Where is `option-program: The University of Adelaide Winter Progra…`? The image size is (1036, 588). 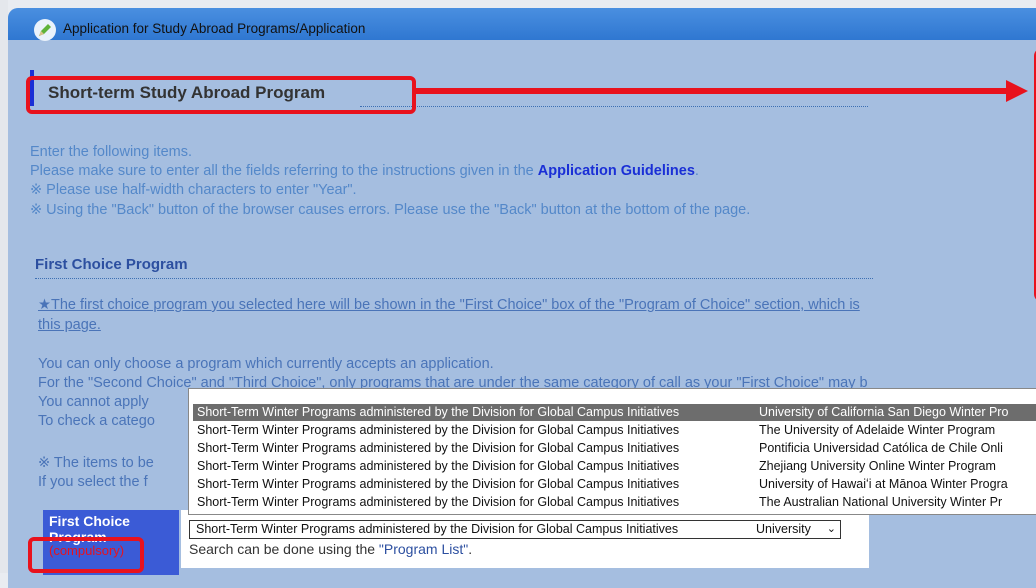
option-program: The University of Adelaide Winter Progra… is located at coordinates (877, 430).